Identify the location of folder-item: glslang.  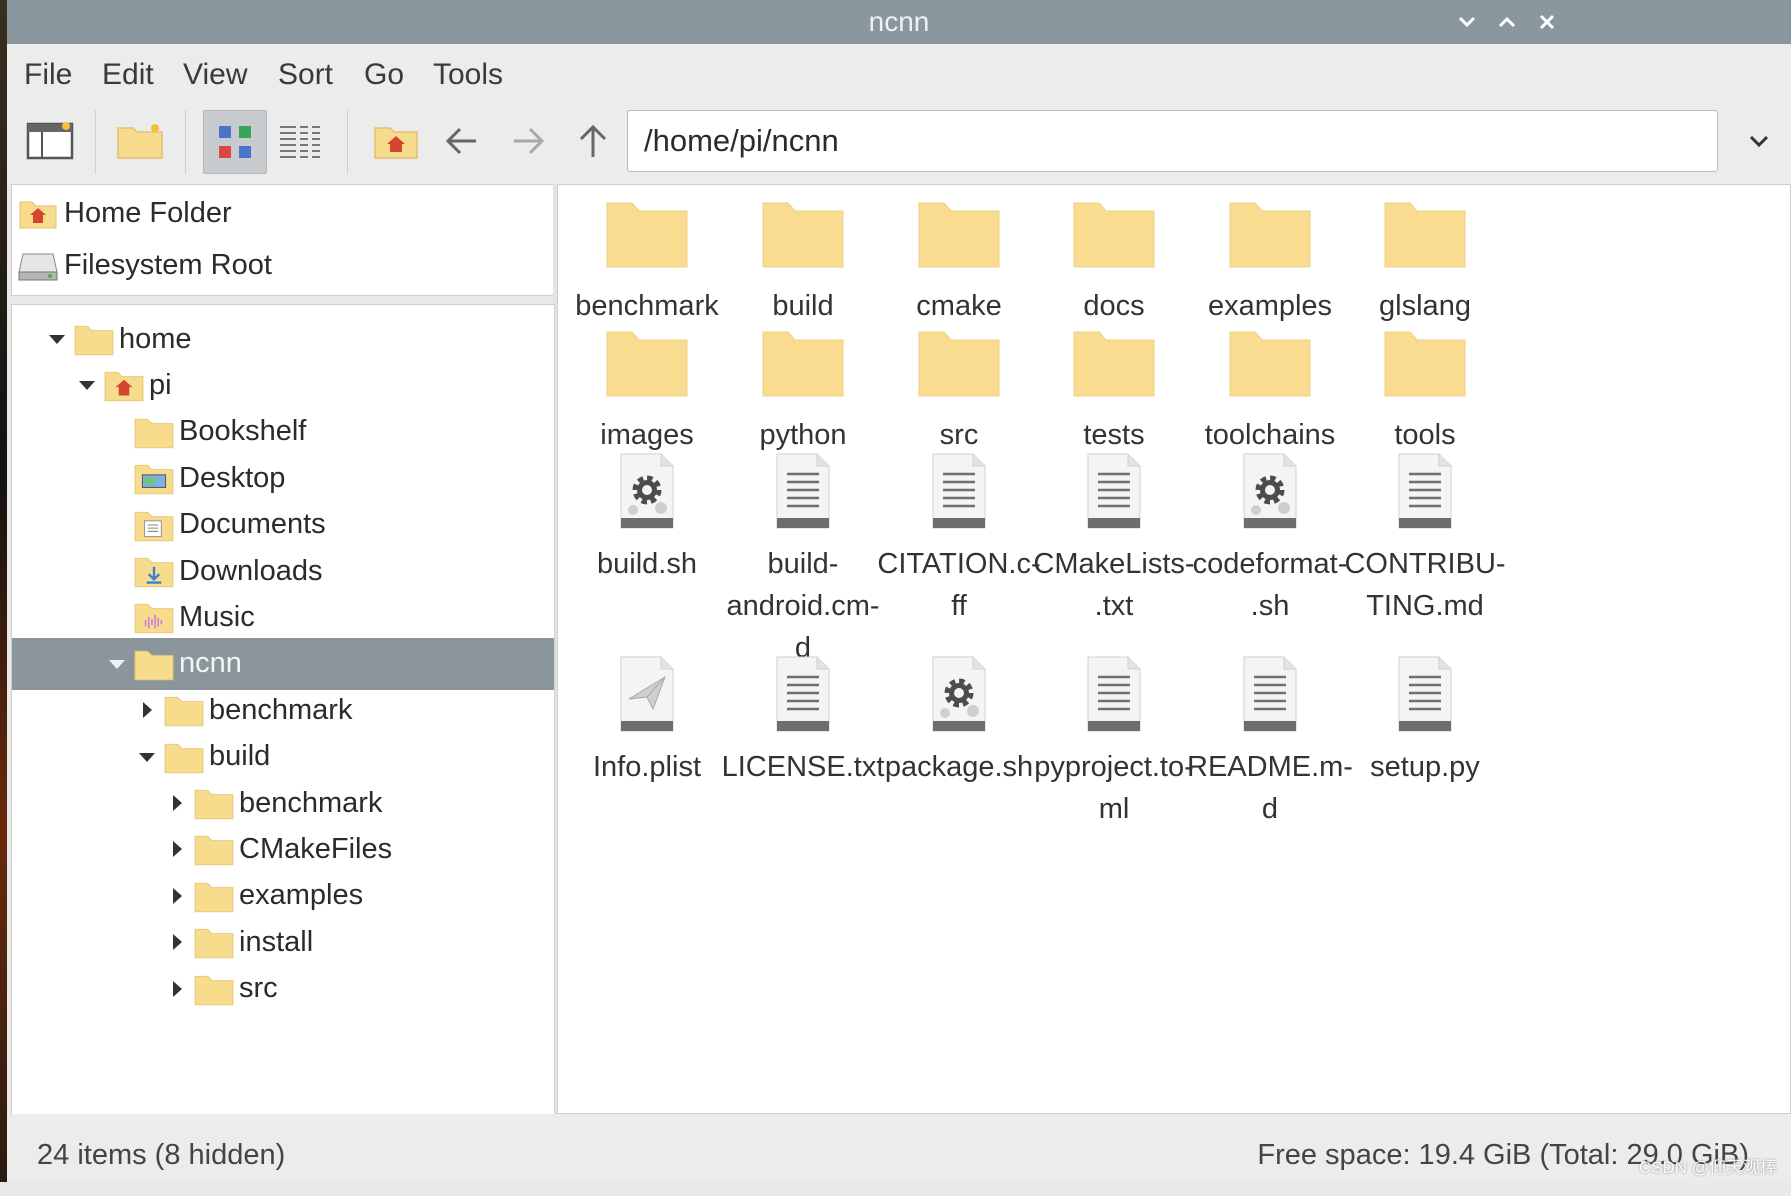
(1425, 255).